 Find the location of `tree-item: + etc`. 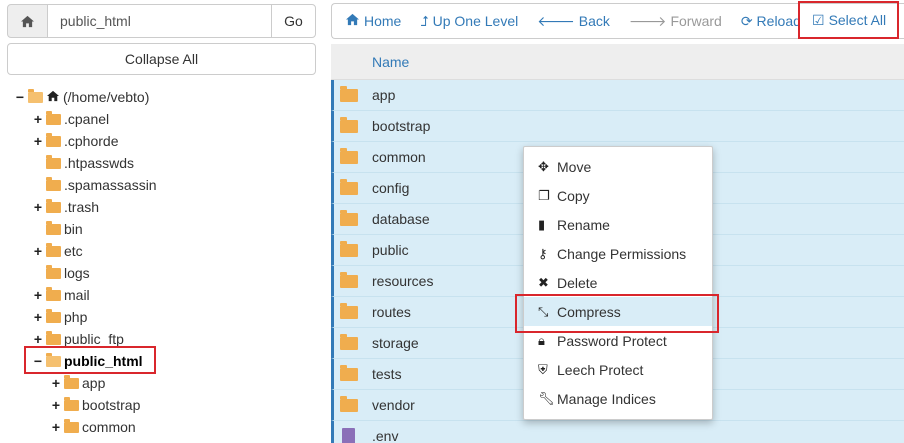

tree-item: + etc is located at coordinates (57, 251).